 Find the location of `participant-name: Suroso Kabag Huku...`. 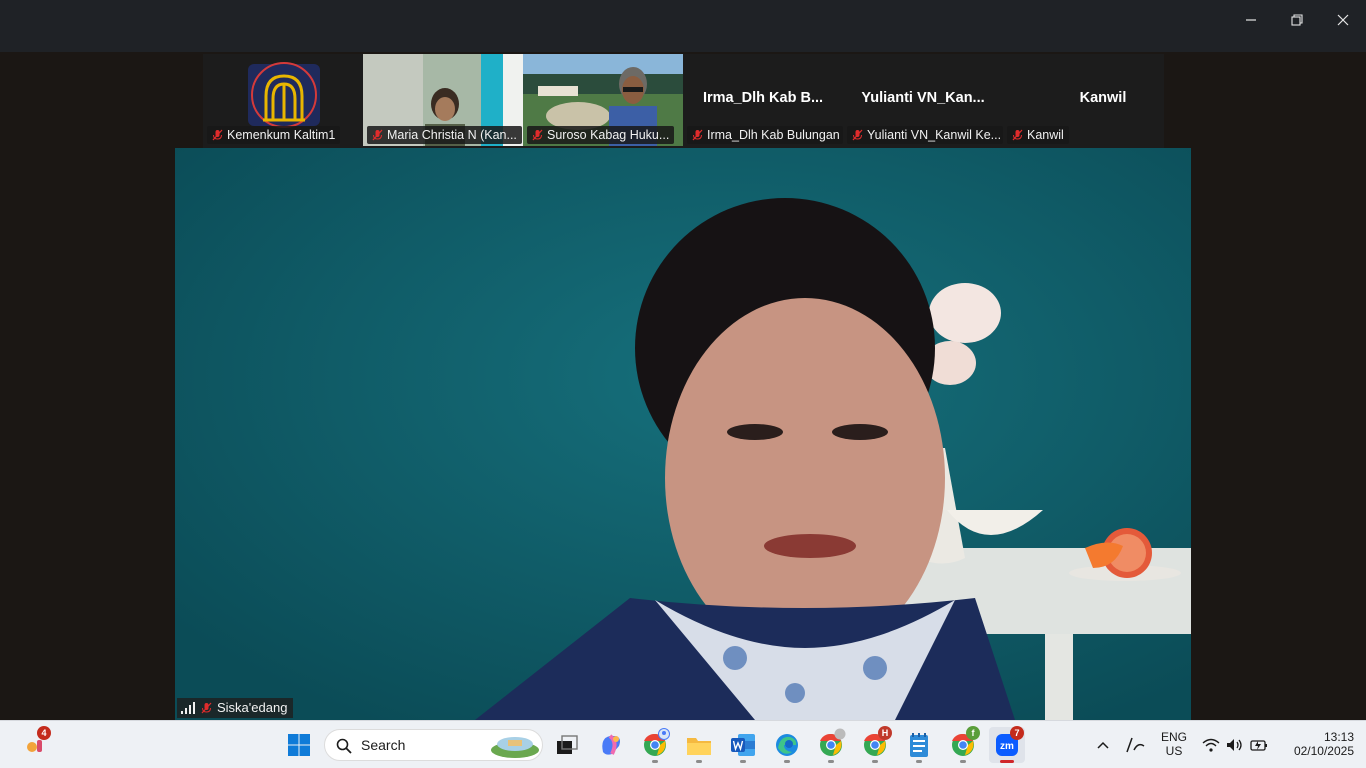

participant-name: Suroso Kabag Huku... is located at coordinates (608, 135).